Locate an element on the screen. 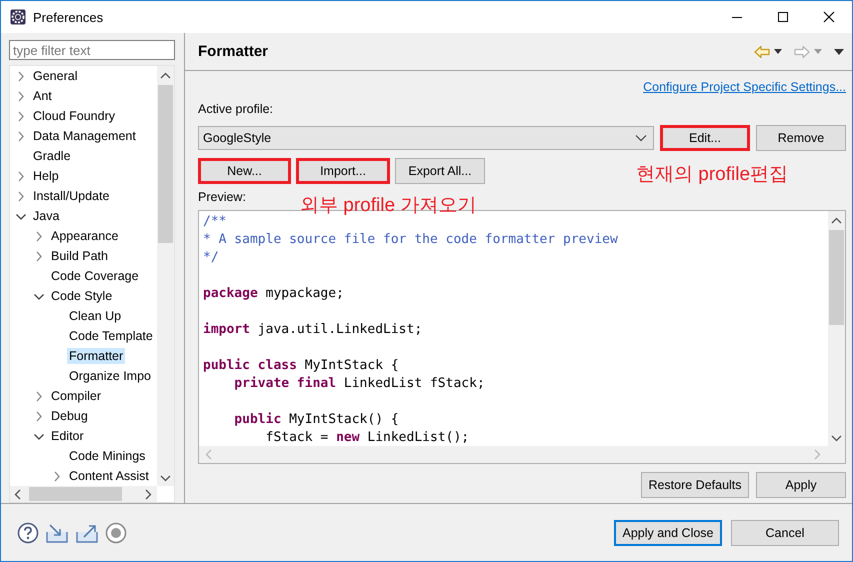 Image resolution: width=853 pixels, height=562 pixels. tree-item: Build Path is located at coordinates (79, 256).